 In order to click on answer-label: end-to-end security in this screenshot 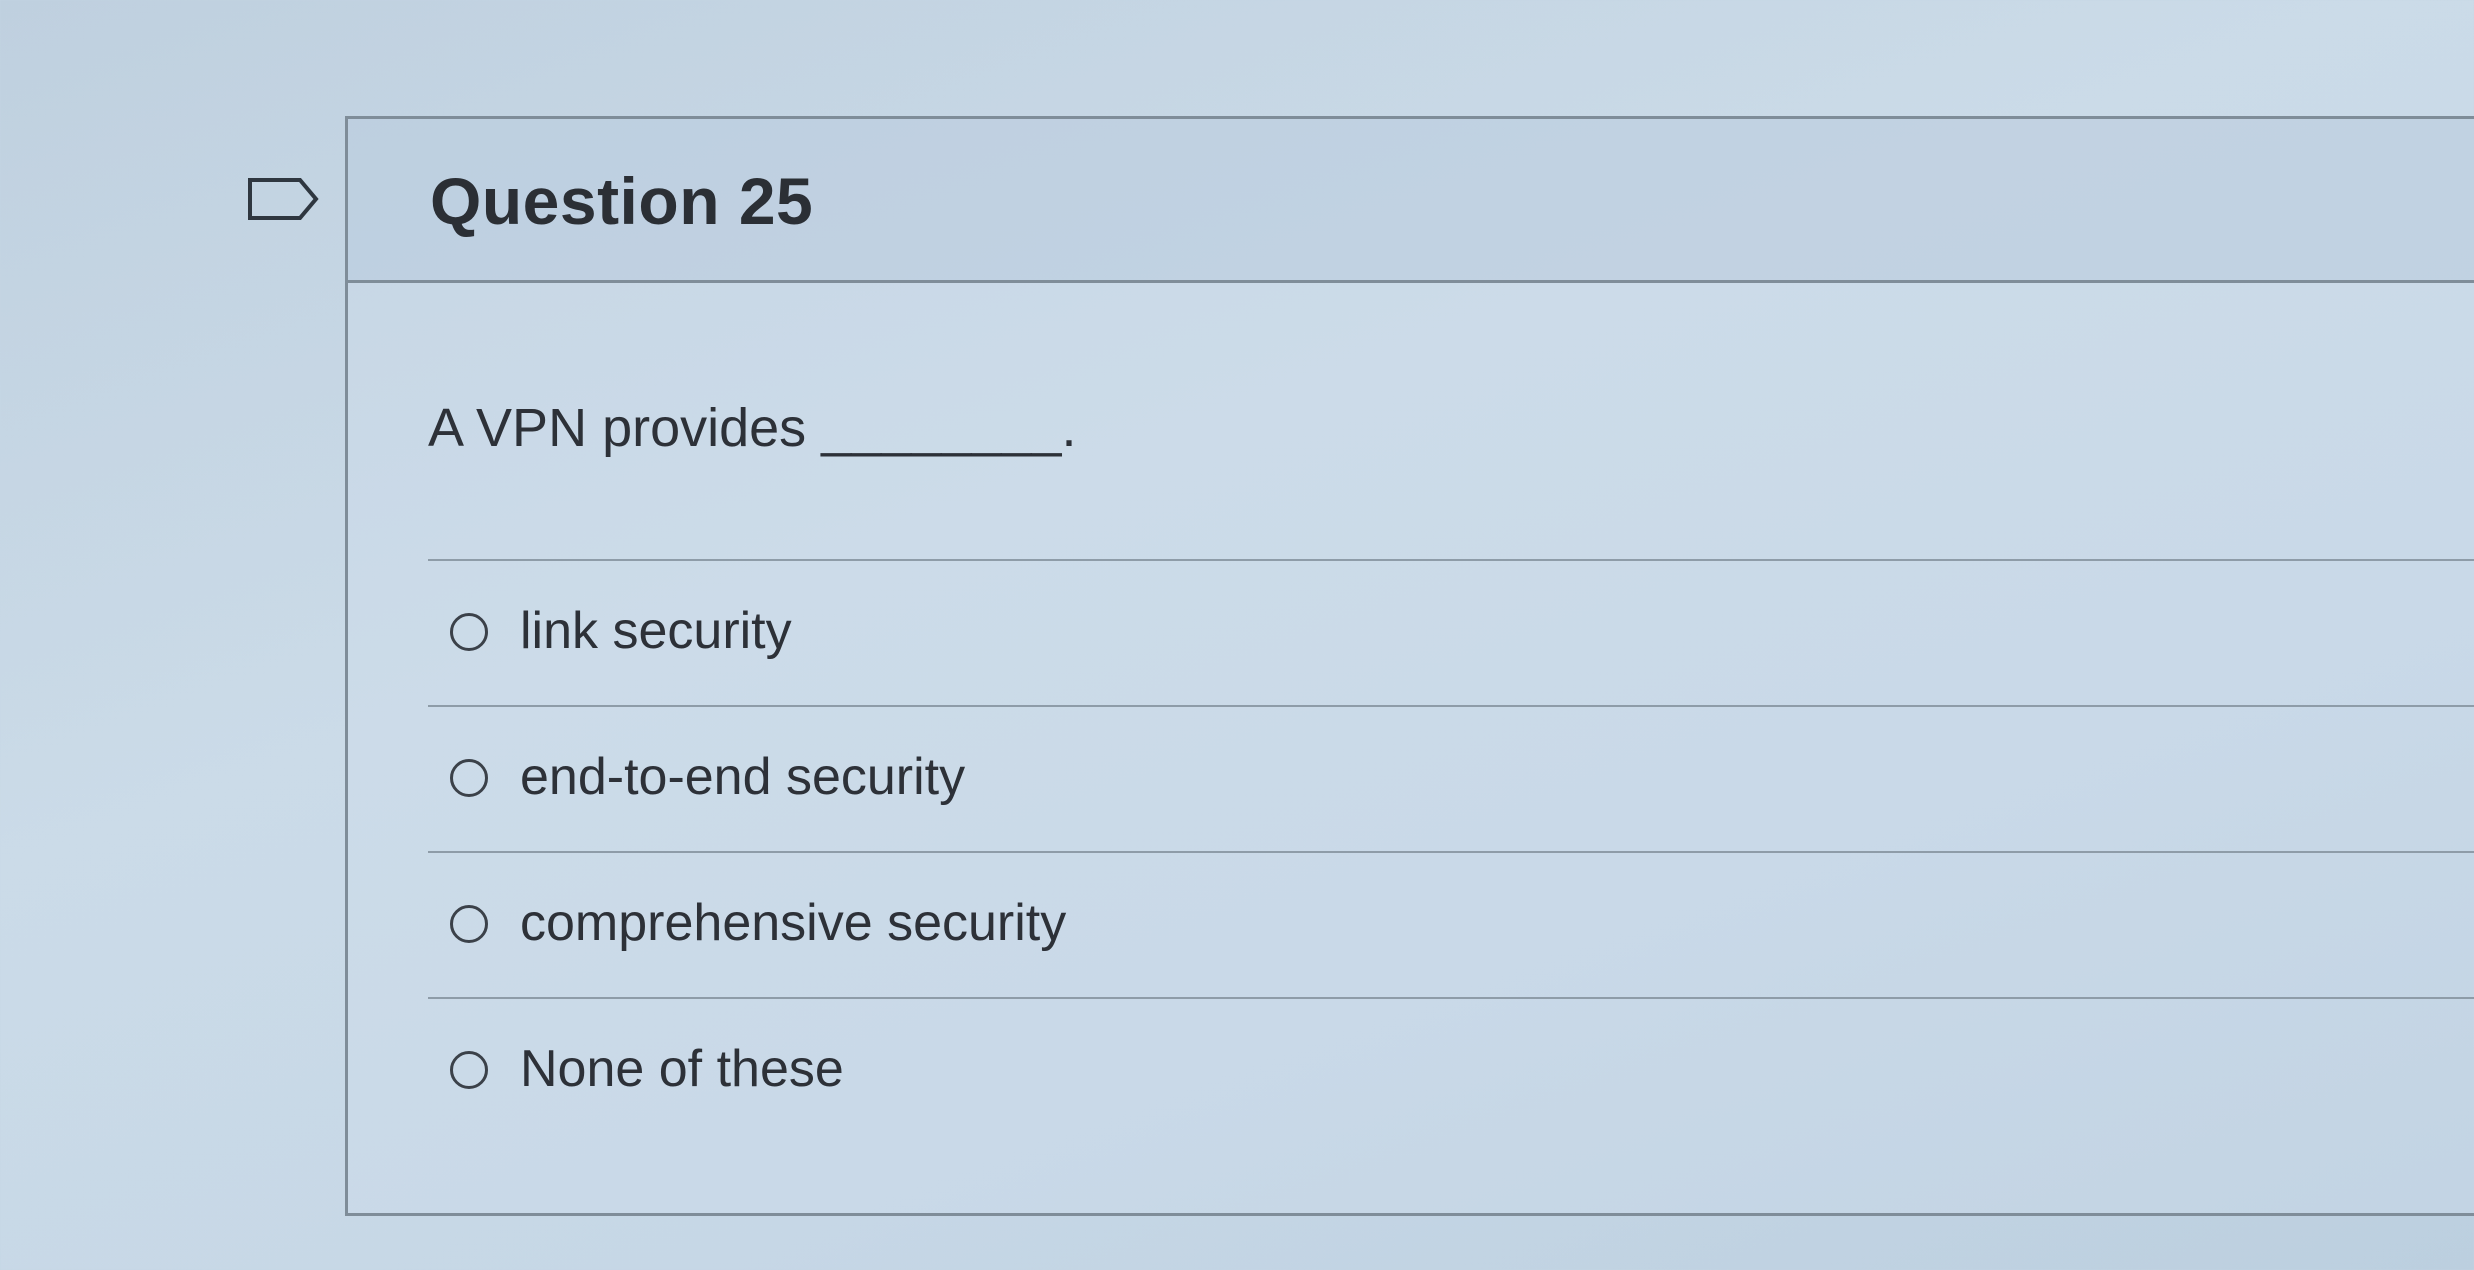, I will do `click(743, 777)`.